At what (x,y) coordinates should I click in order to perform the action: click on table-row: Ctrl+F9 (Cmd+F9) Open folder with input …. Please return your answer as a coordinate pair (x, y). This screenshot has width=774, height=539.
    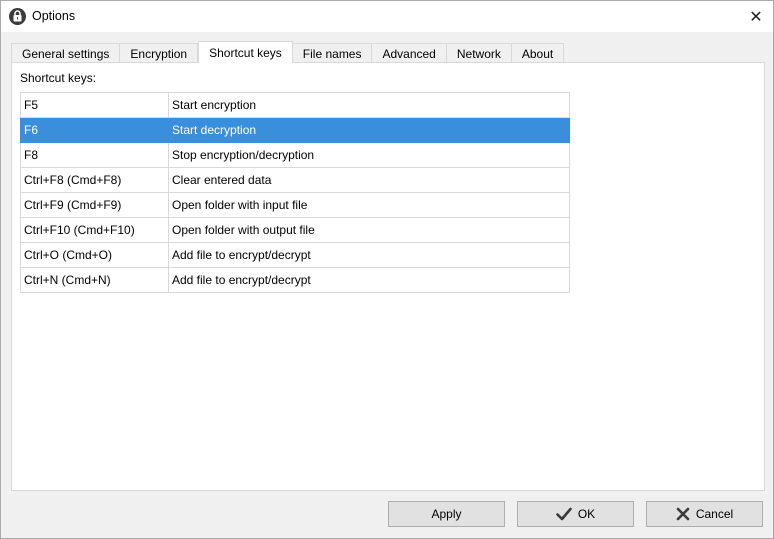
    Looking at the image, I should click on (295, 205).